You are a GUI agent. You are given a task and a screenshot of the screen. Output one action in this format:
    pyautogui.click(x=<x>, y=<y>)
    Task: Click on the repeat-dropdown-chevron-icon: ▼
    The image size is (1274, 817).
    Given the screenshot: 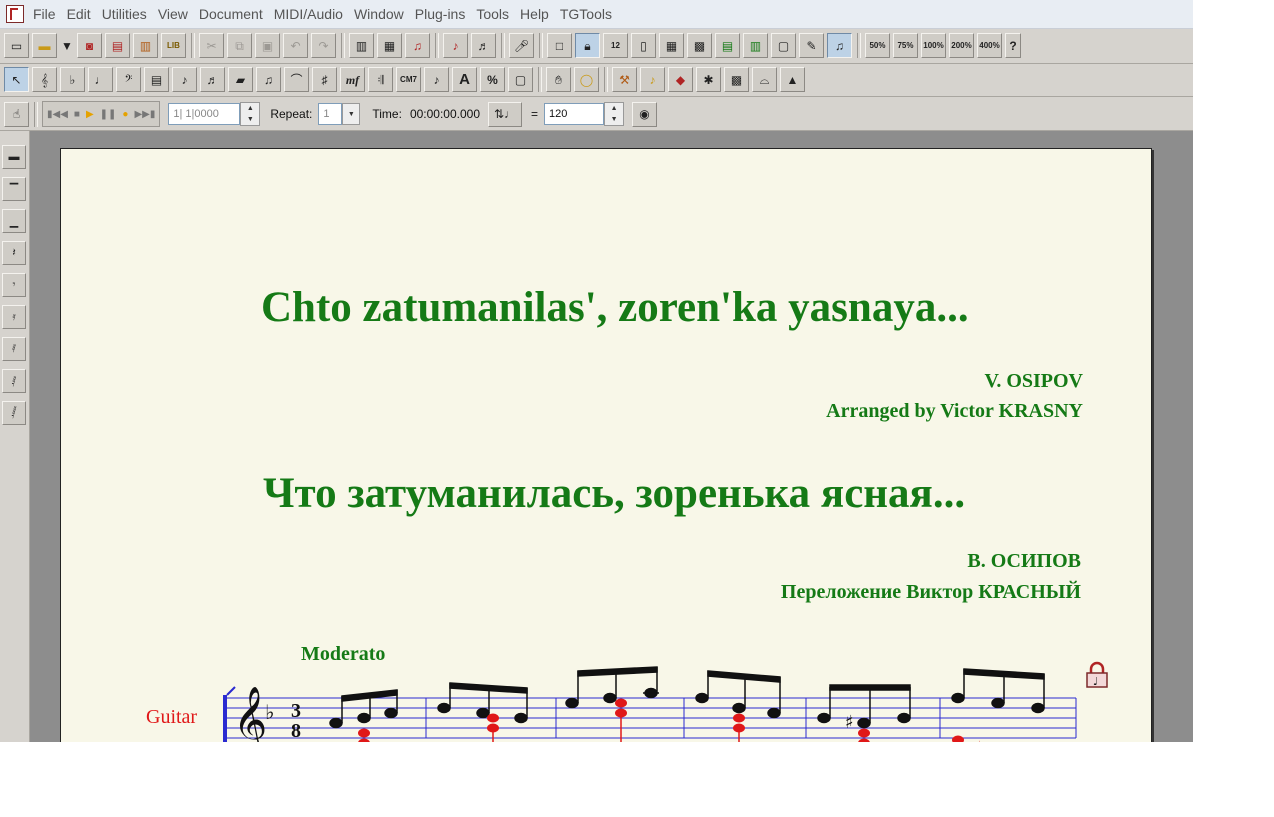 What is the action you would take?
    pyautogui.click(x=351, y=114)
    